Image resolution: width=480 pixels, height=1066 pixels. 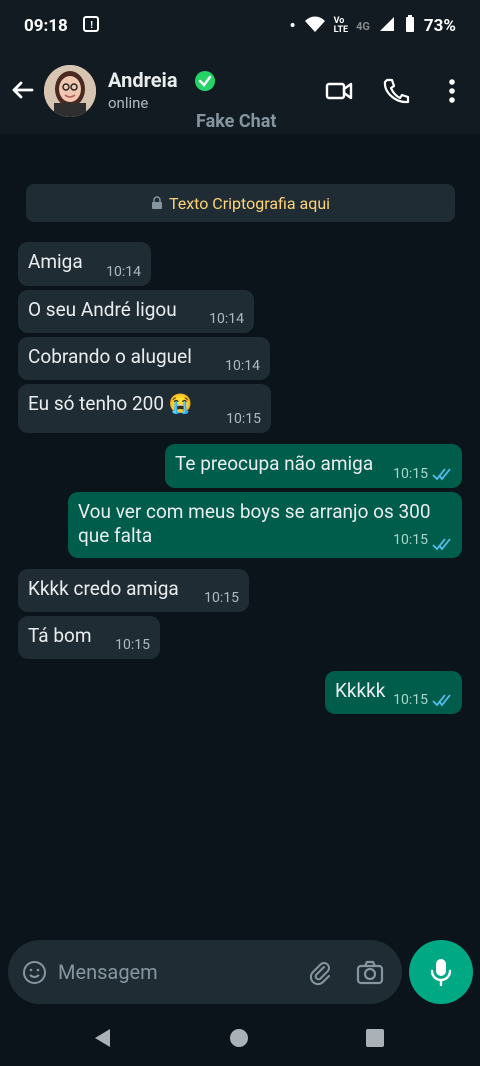 I want to click on attach-icon, so click(x=320, y=973).